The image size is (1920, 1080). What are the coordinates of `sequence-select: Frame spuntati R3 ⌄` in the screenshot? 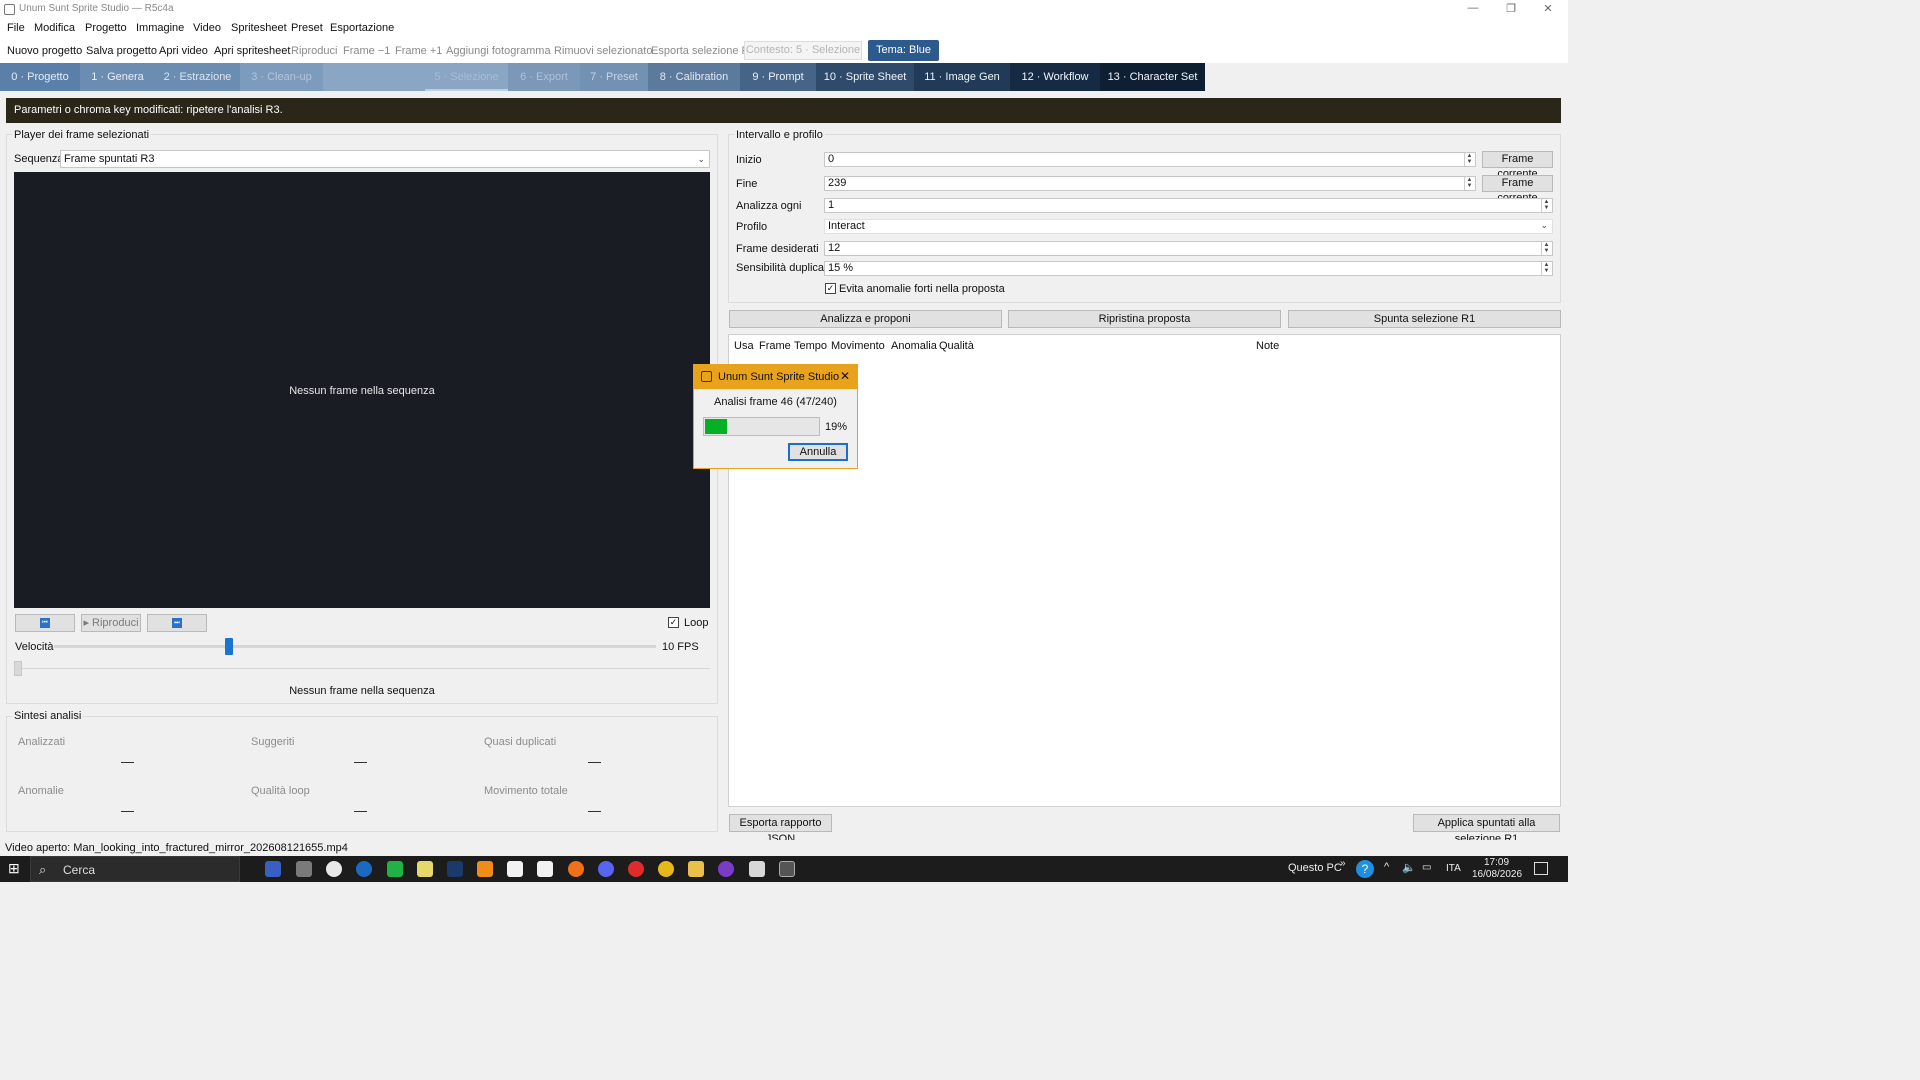 It's located at (385, 159).